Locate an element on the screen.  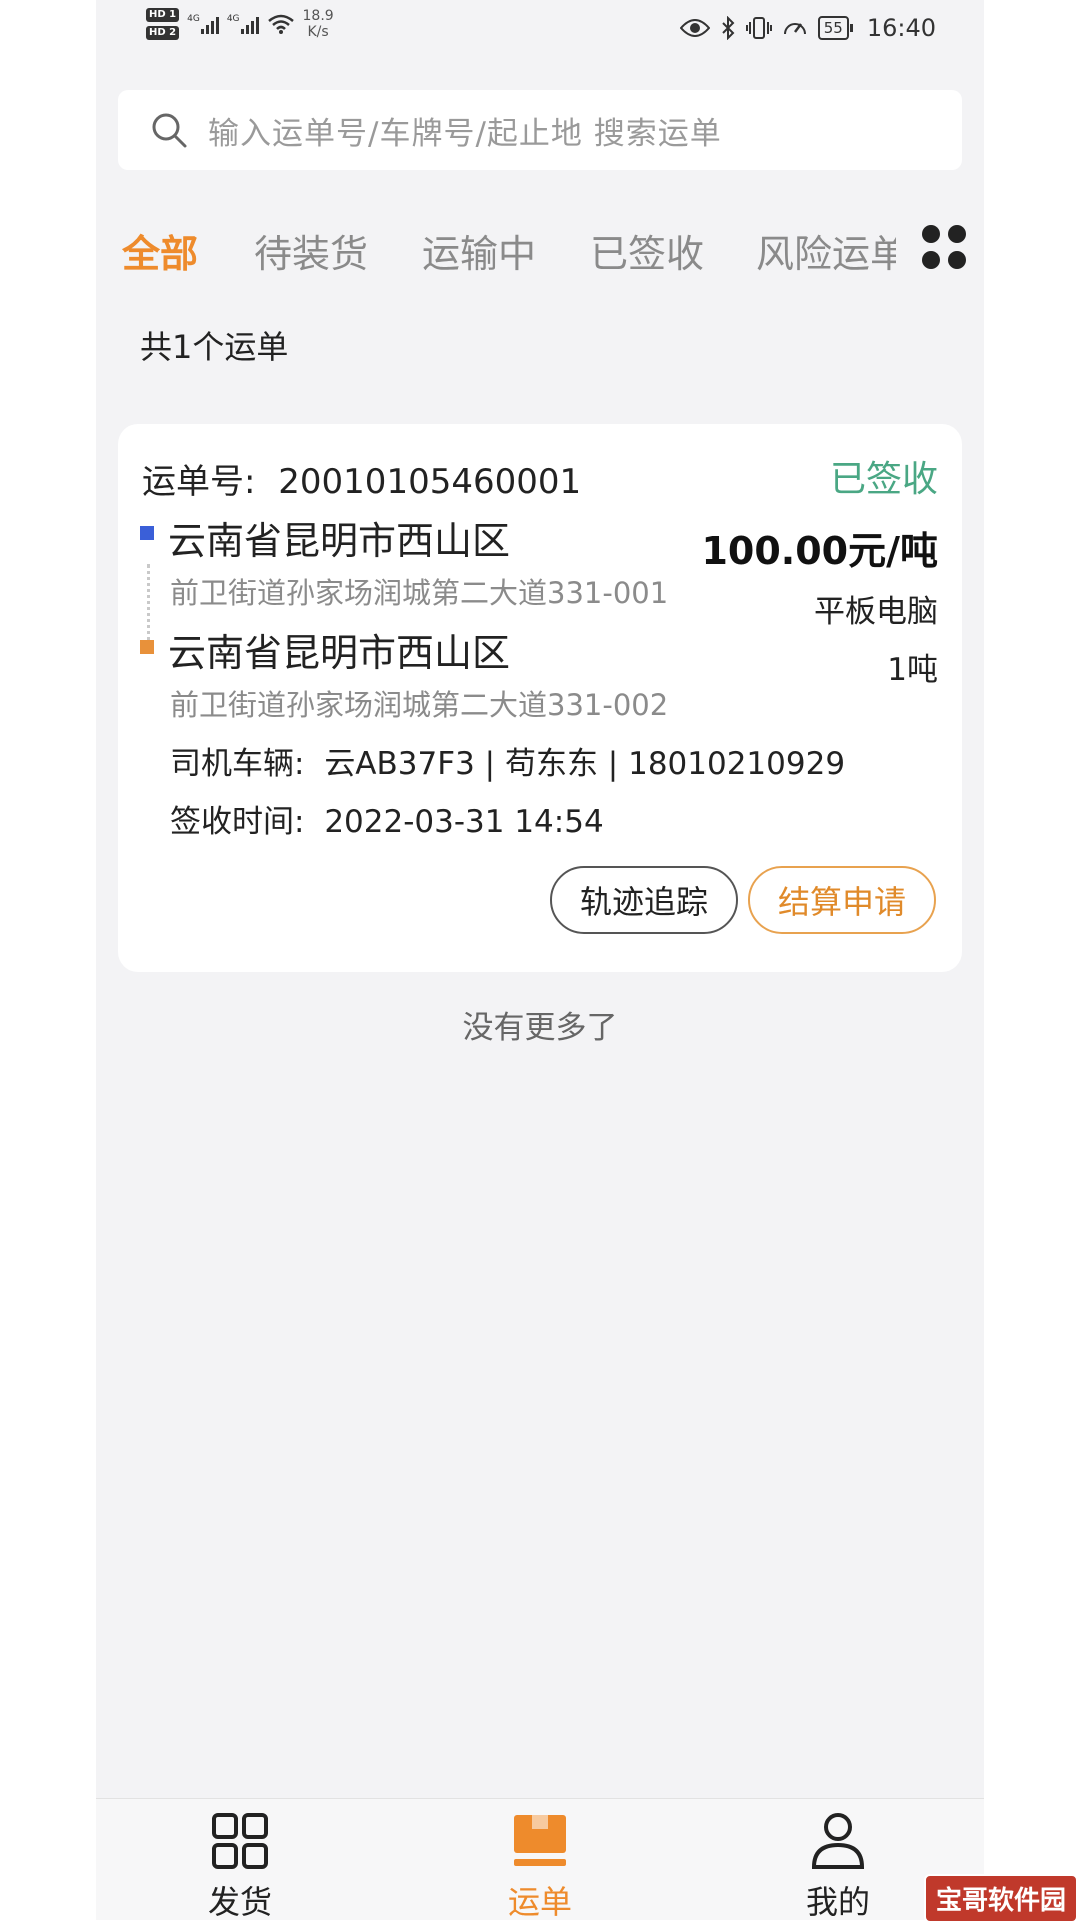
sign-label: 签收时间: is located at coordinates (237, 822).